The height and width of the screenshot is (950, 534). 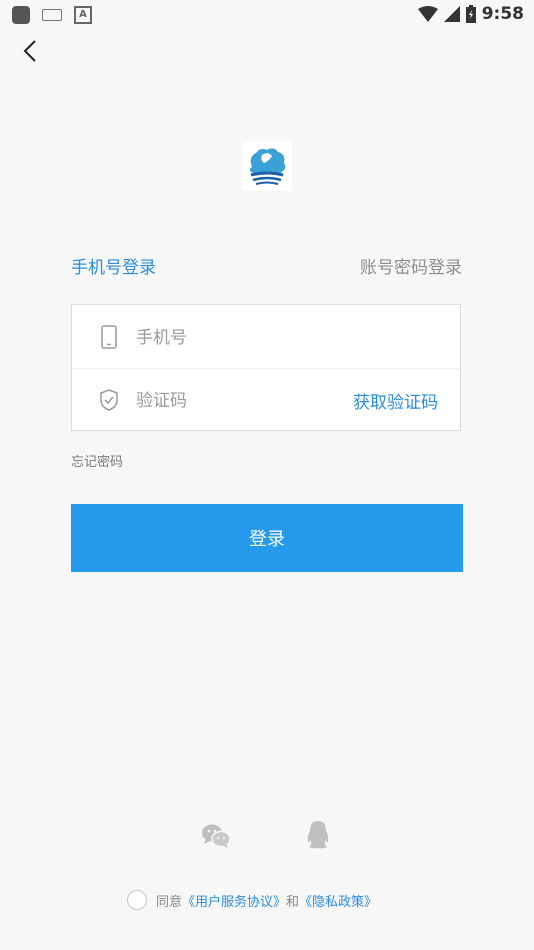 I want to click on clock: 9:58, so click(x=502, y=14).